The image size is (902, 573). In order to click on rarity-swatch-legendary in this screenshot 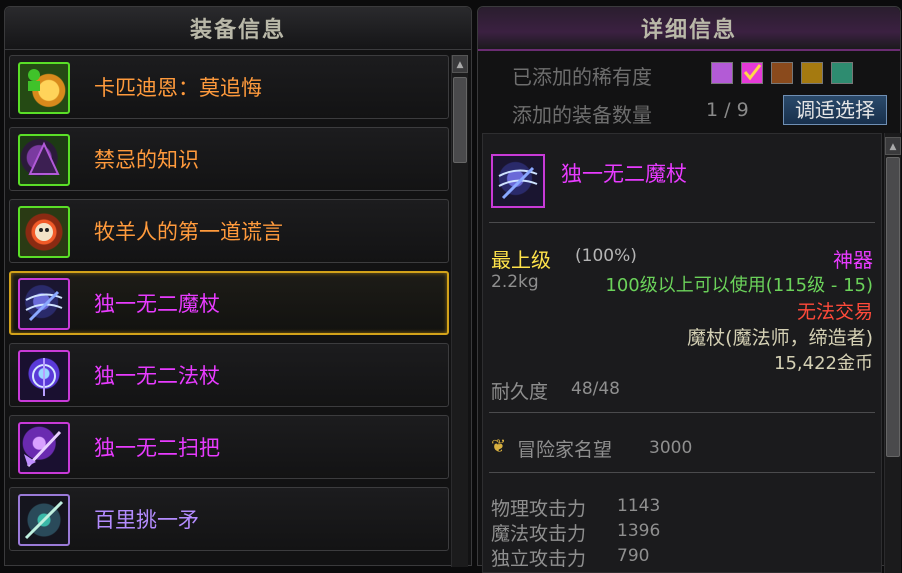, I will do `click(782, 73)`.